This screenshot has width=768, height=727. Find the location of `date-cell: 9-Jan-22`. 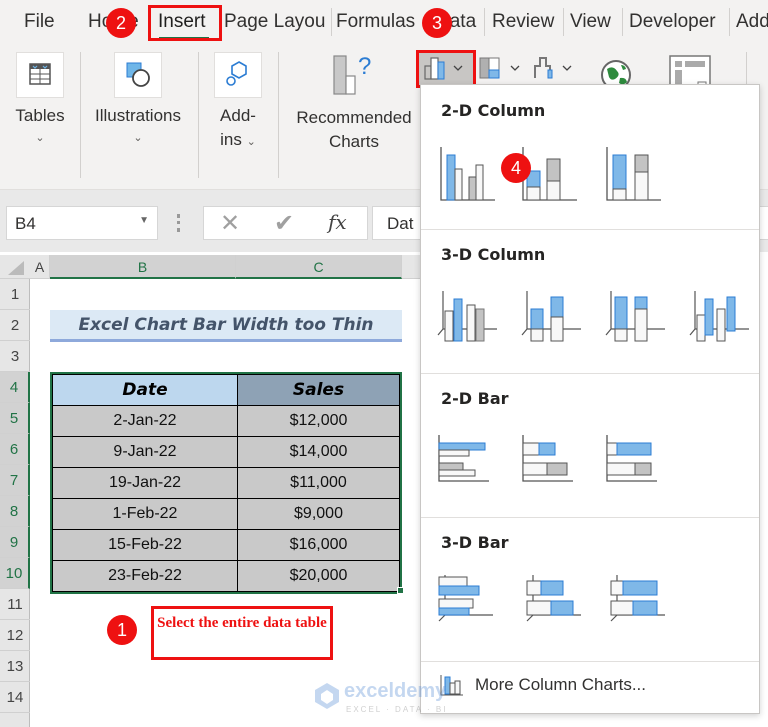

date-cell: 9-Jan-22 is located at coordinates (145, 452).